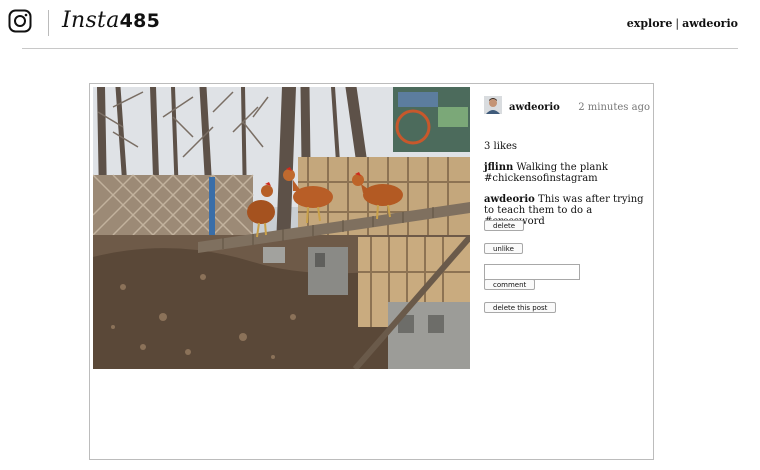  I want to click on comment-author-link: jflinn, so click(498, 167).